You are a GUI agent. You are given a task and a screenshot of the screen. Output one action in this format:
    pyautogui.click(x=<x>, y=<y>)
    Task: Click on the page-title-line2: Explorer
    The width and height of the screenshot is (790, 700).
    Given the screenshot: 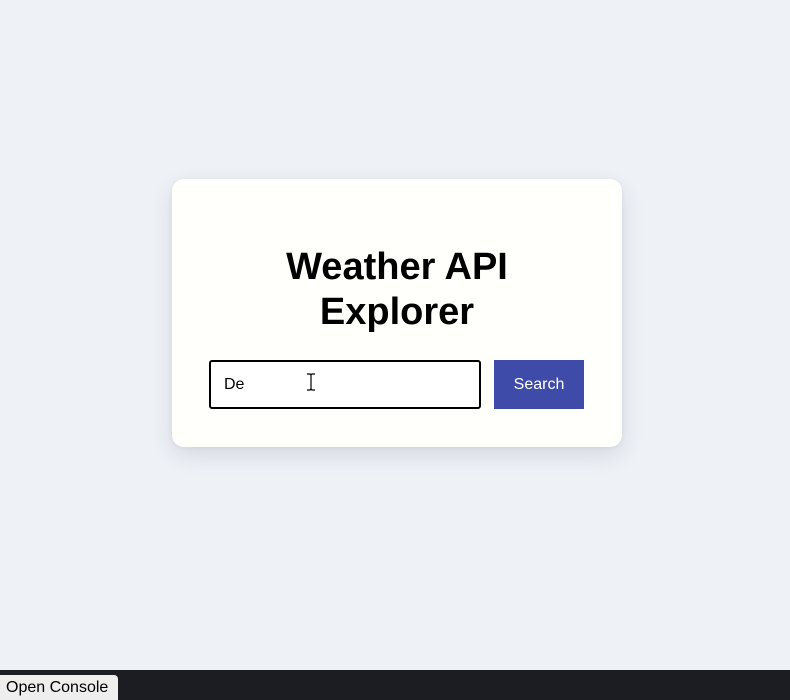 What is the action you would take?
    pyautogui.click(x=397, y=312)
    